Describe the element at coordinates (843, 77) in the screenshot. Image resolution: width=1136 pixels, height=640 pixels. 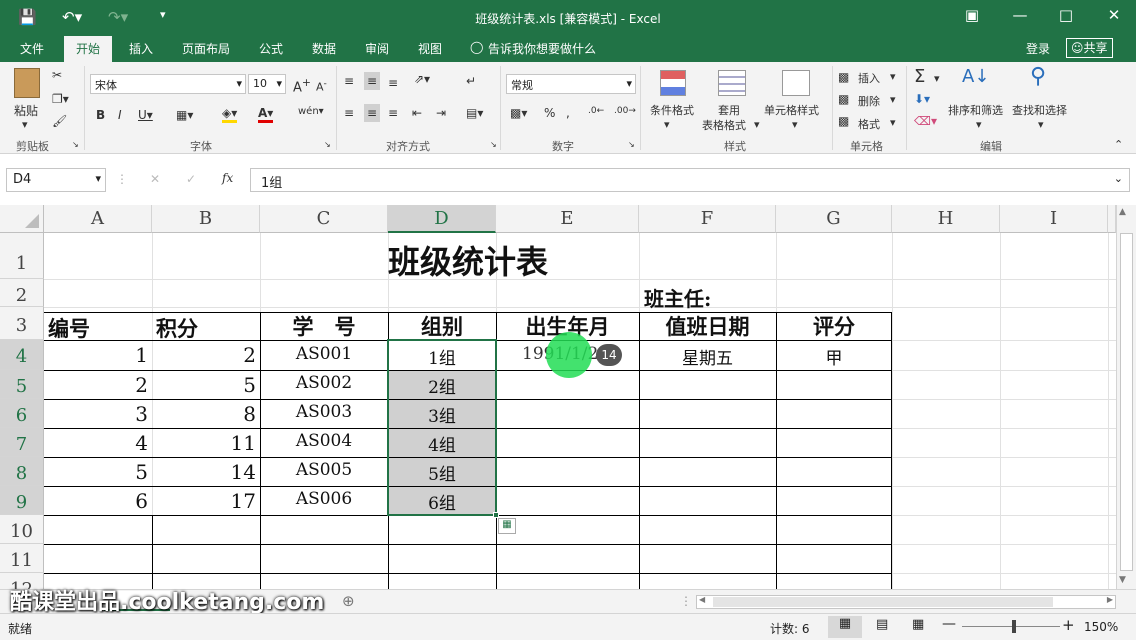
I see `insert-cells-icon: ▩` at that location.